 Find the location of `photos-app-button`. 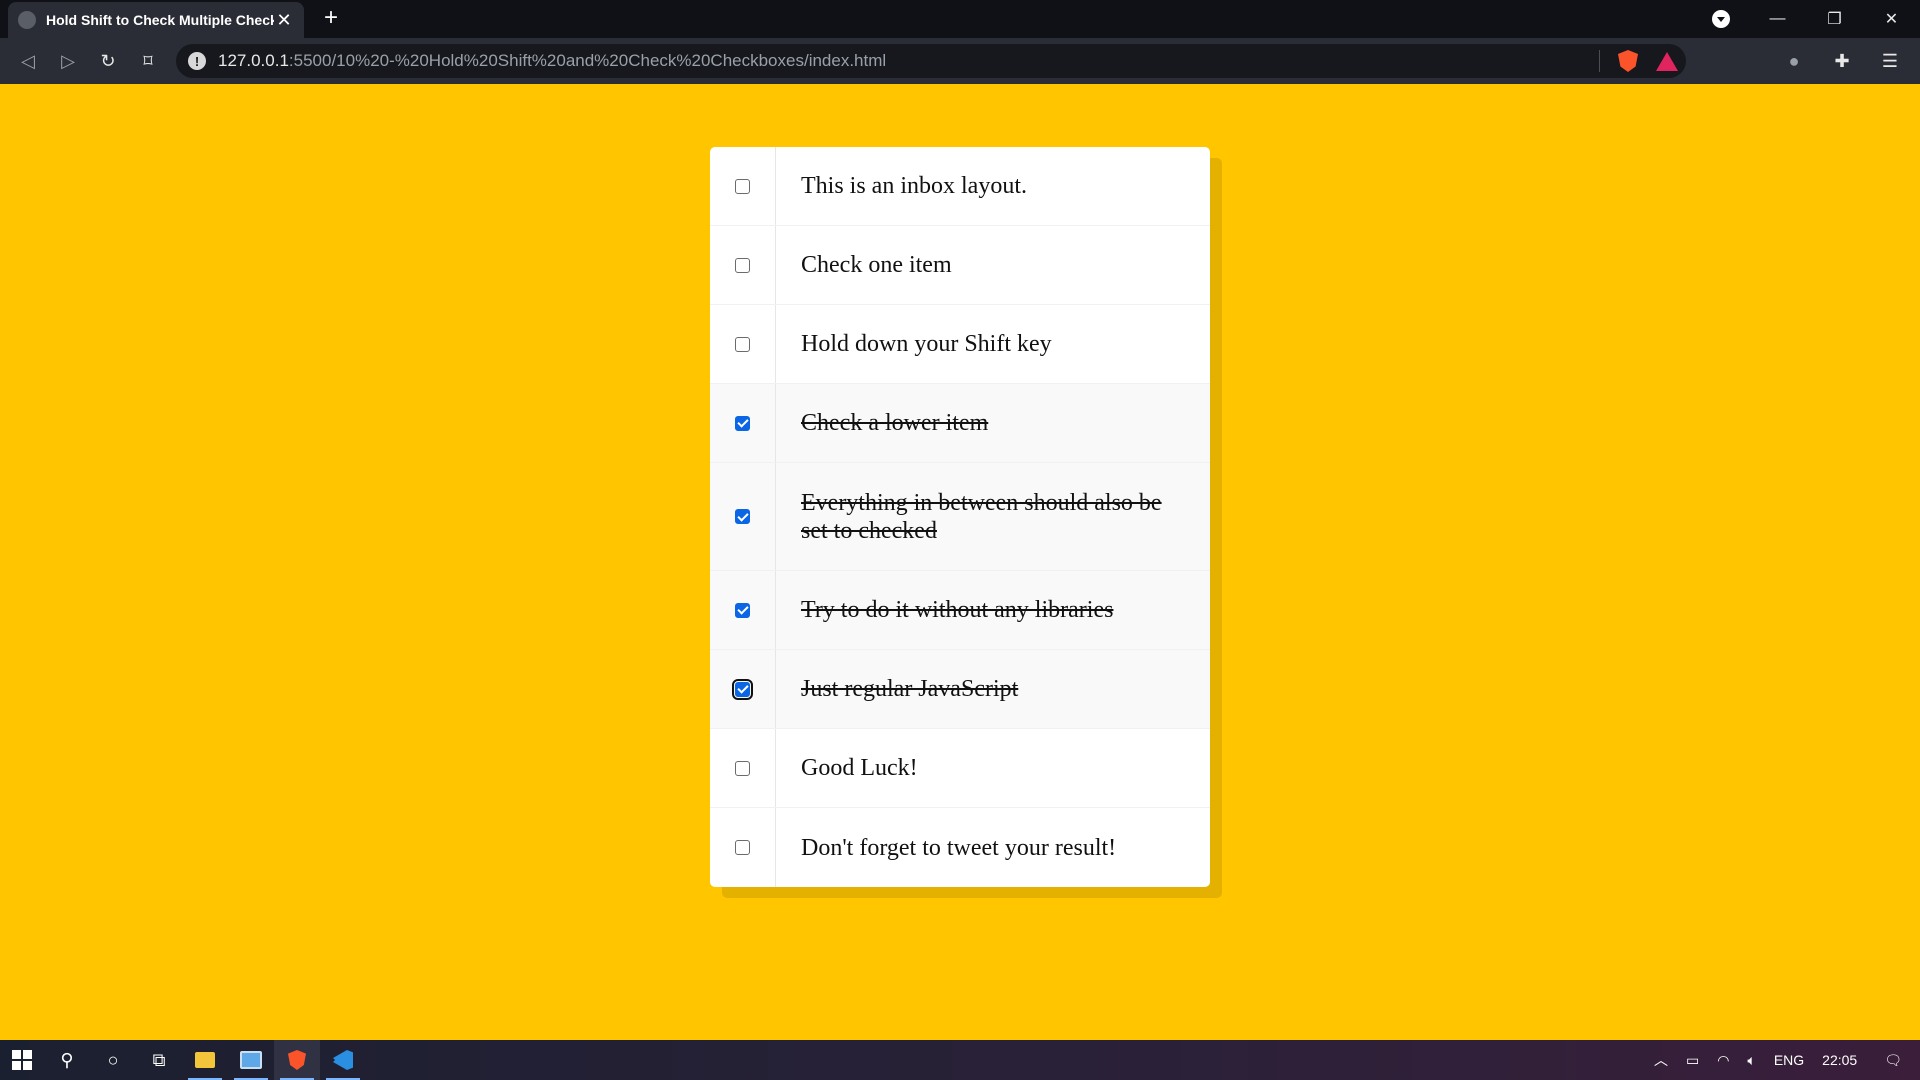

photos-app-button is located at coordinates (251, 1060).